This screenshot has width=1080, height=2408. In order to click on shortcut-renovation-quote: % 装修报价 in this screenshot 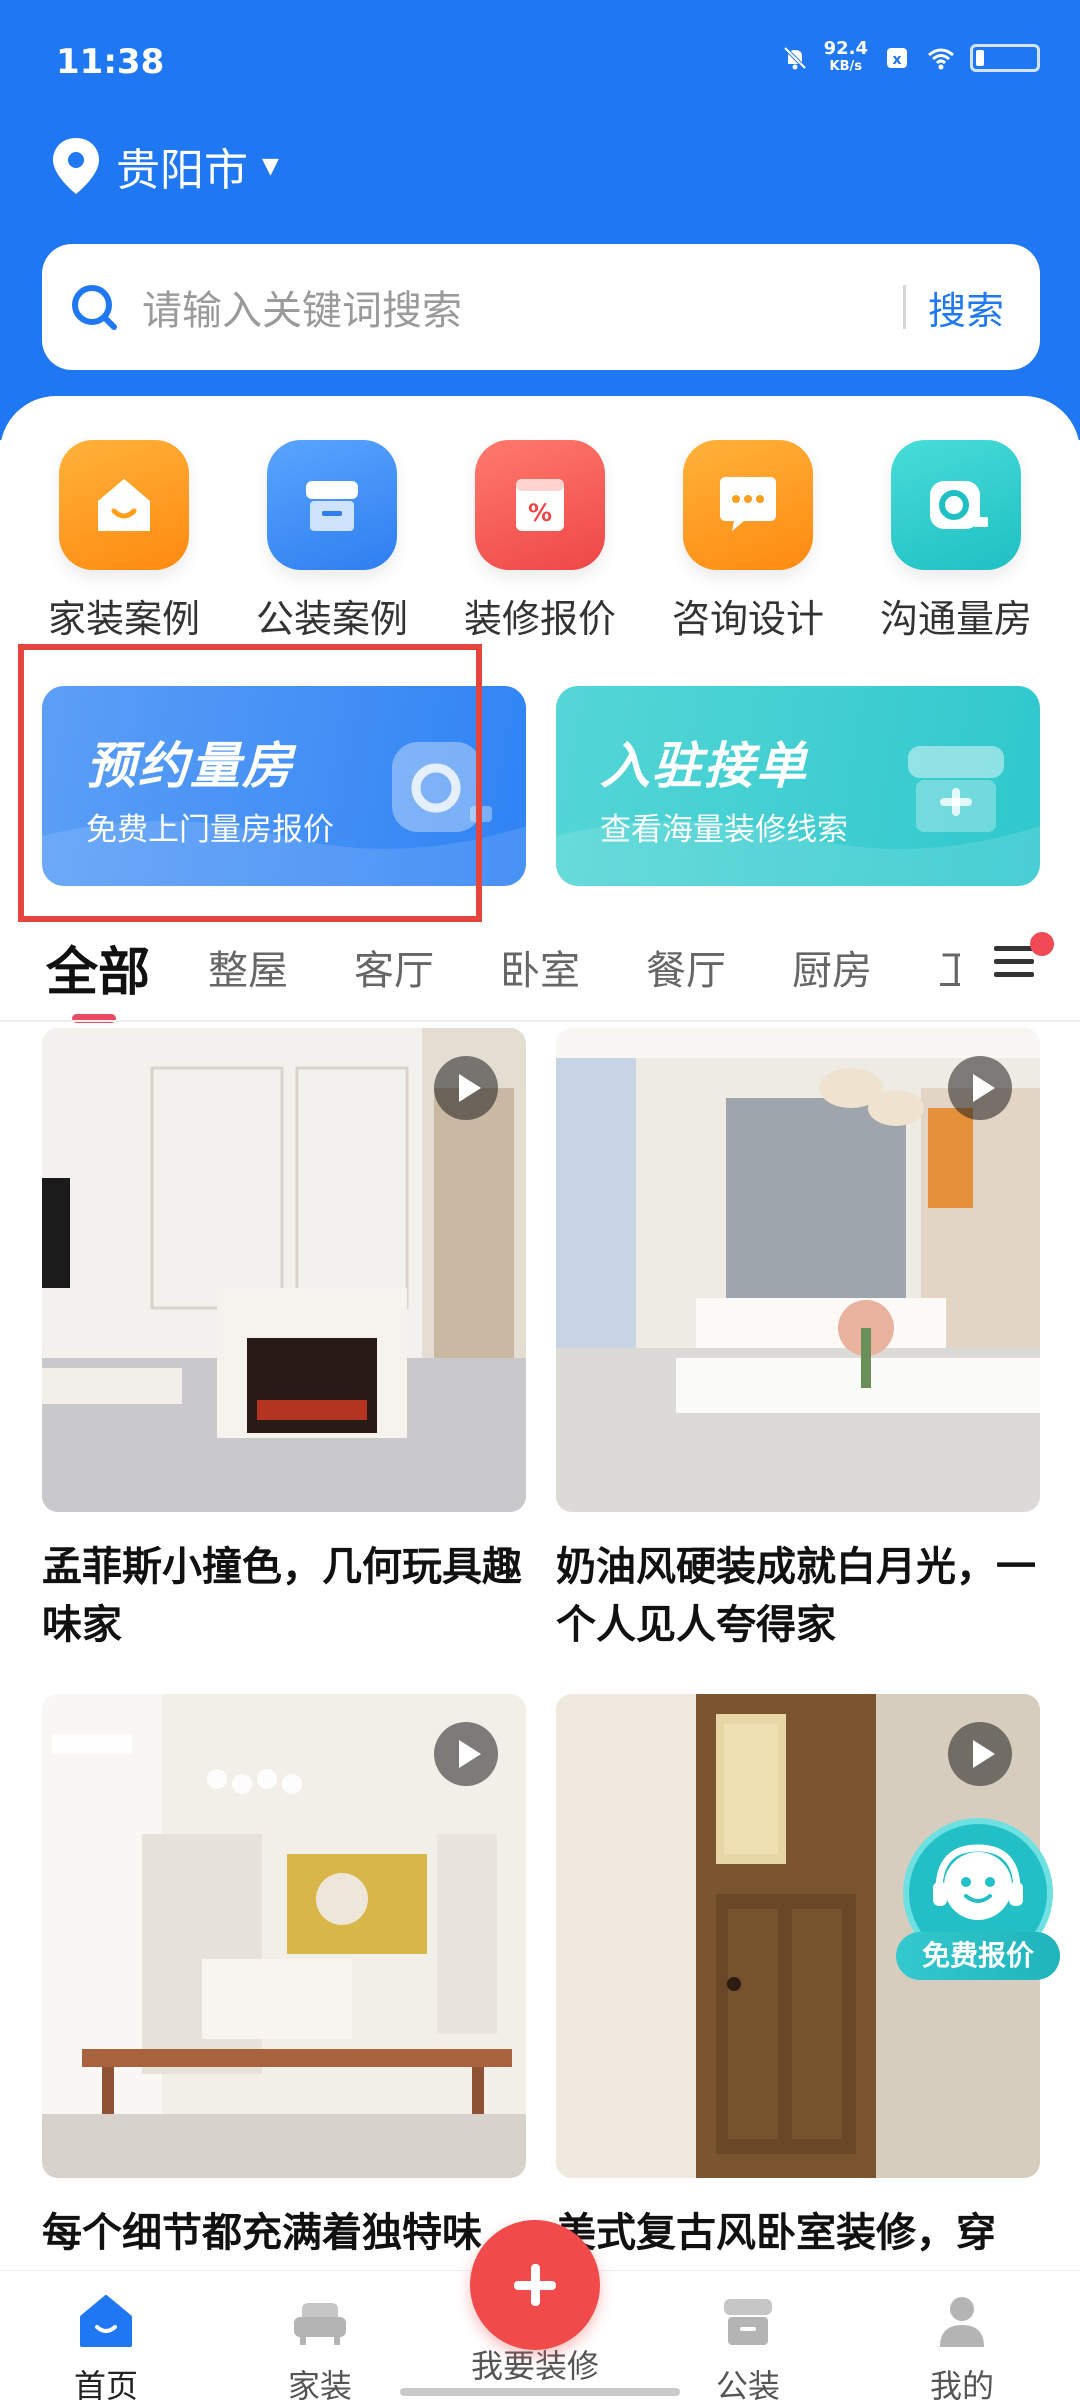, I will do `click(540, 541)`.